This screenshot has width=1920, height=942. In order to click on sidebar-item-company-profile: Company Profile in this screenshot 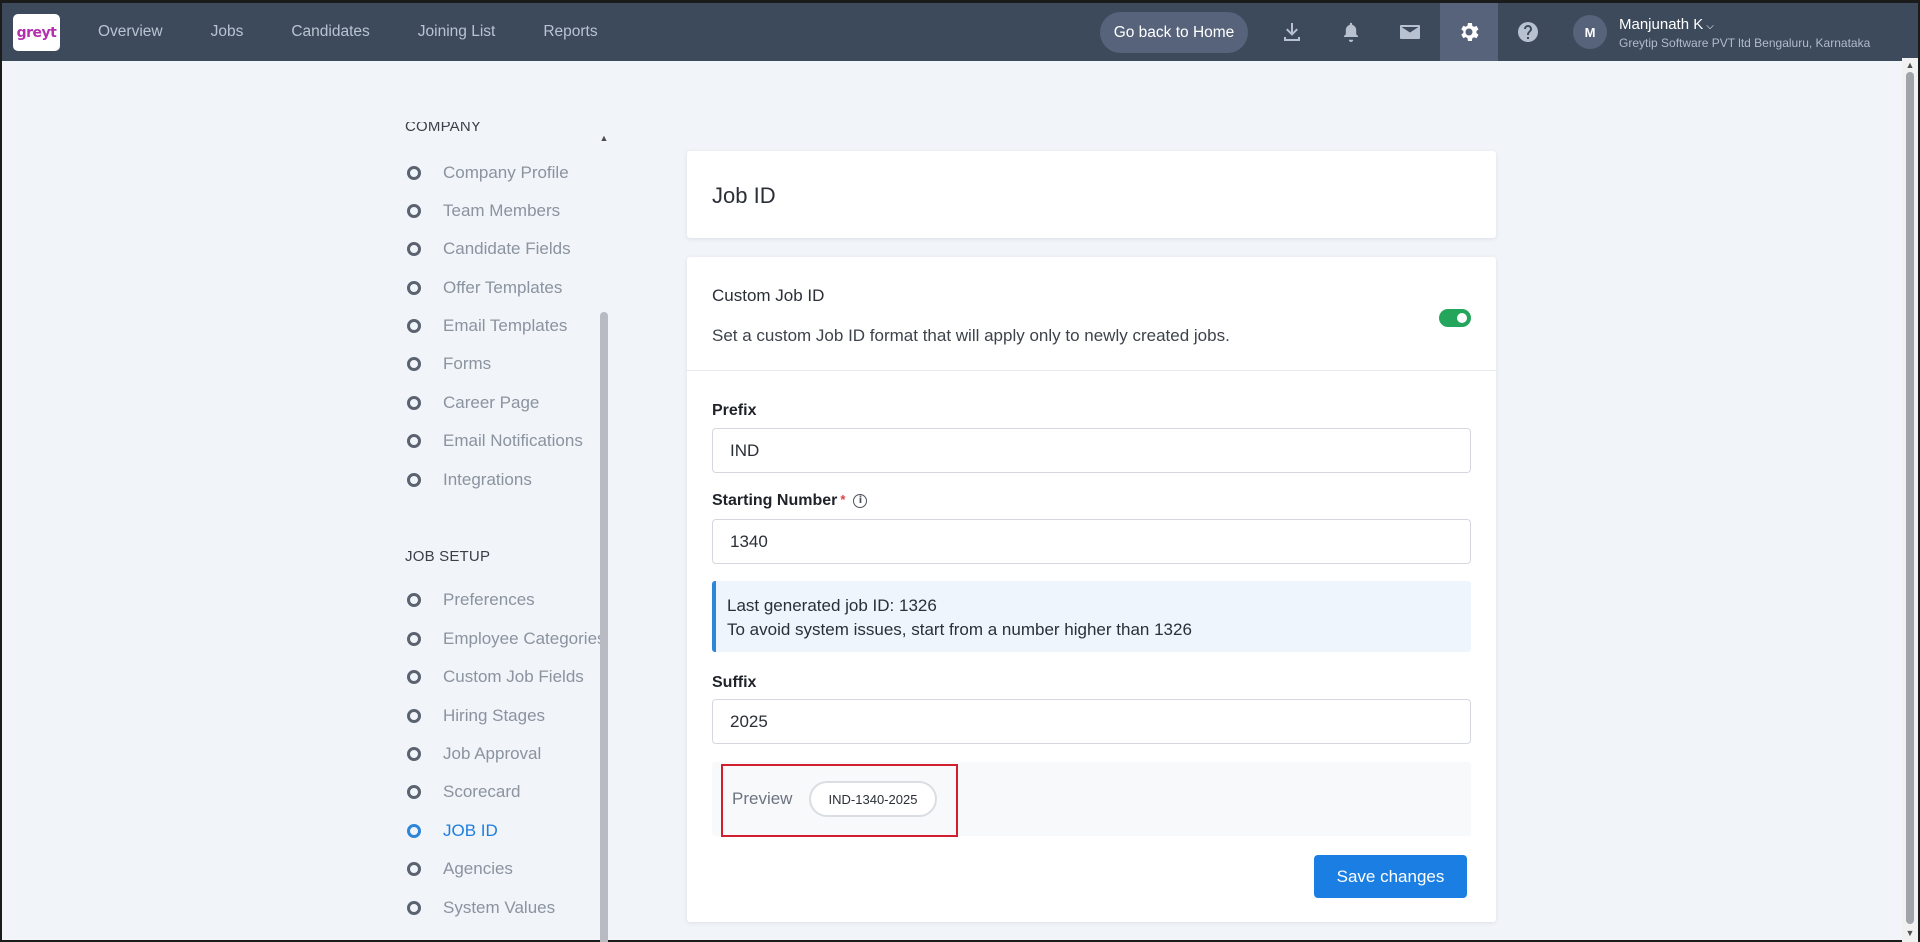, I will do `click(488, 173)`.